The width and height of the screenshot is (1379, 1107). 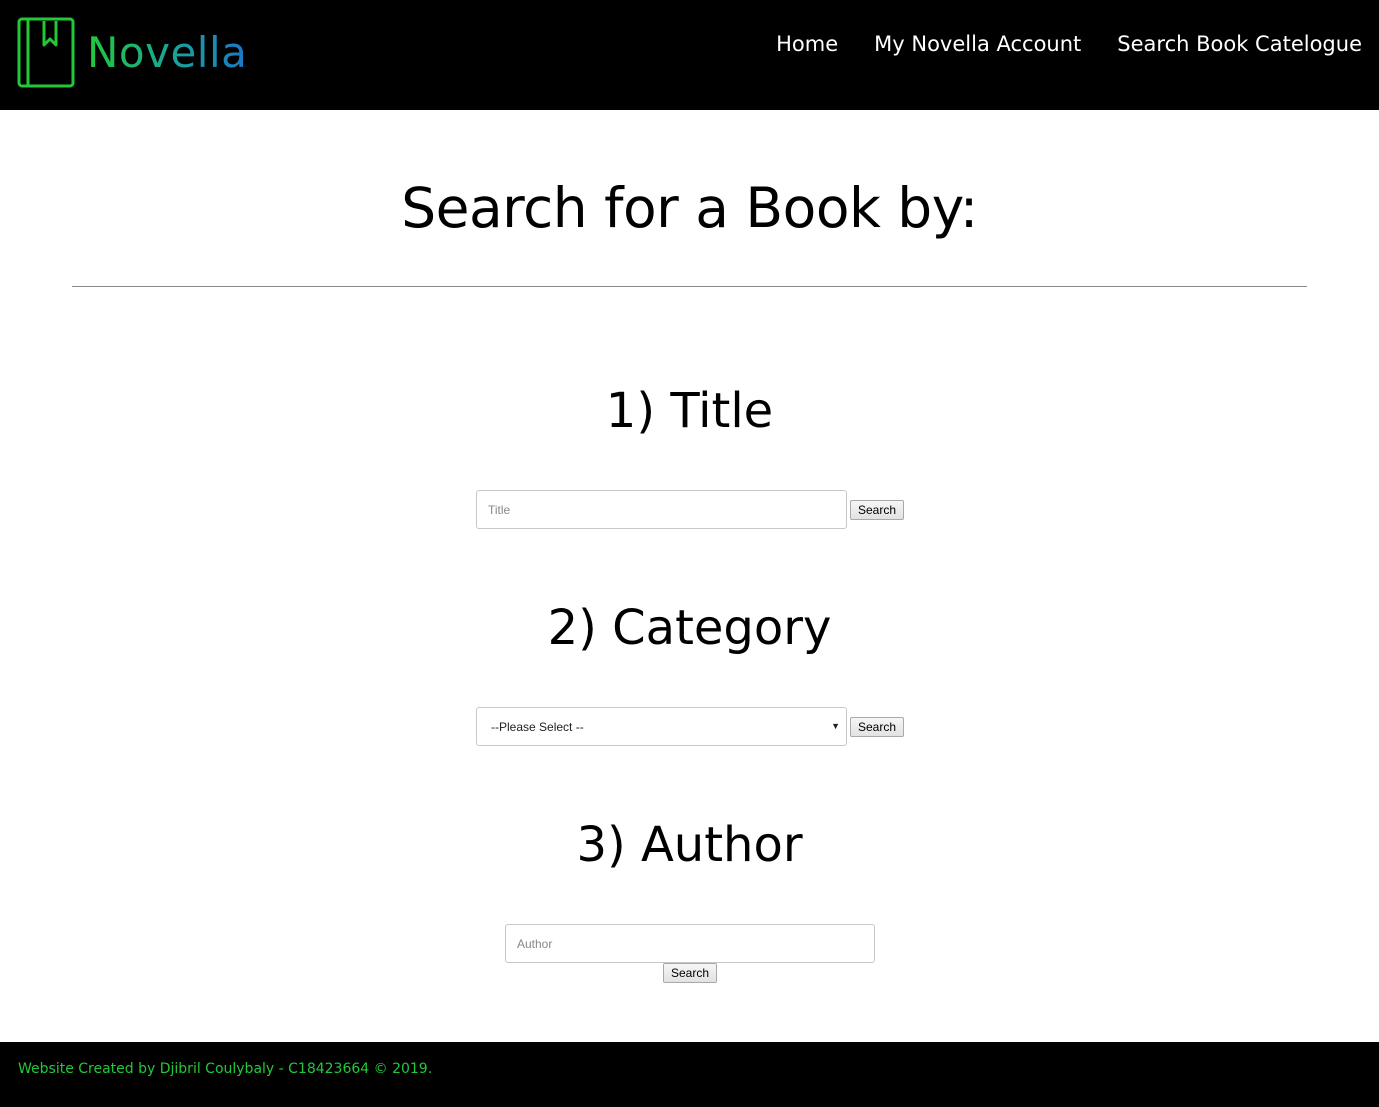 What do you see at coordinates (689, 845) in the screenshot?
I see `author-section-heading: 3) Author` at bounding box center [689, 845].